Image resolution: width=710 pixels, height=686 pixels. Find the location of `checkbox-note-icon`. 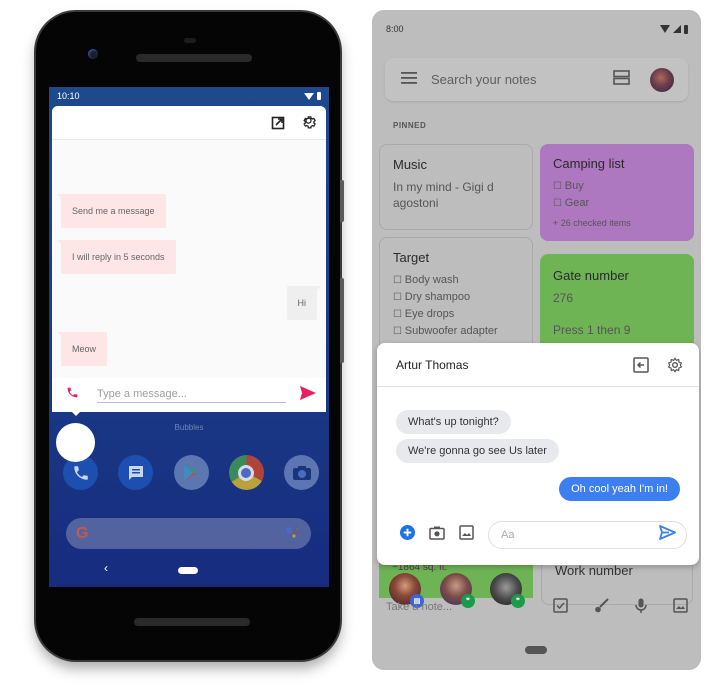

checkbox-note-icon is located at coordinates (560, 608).